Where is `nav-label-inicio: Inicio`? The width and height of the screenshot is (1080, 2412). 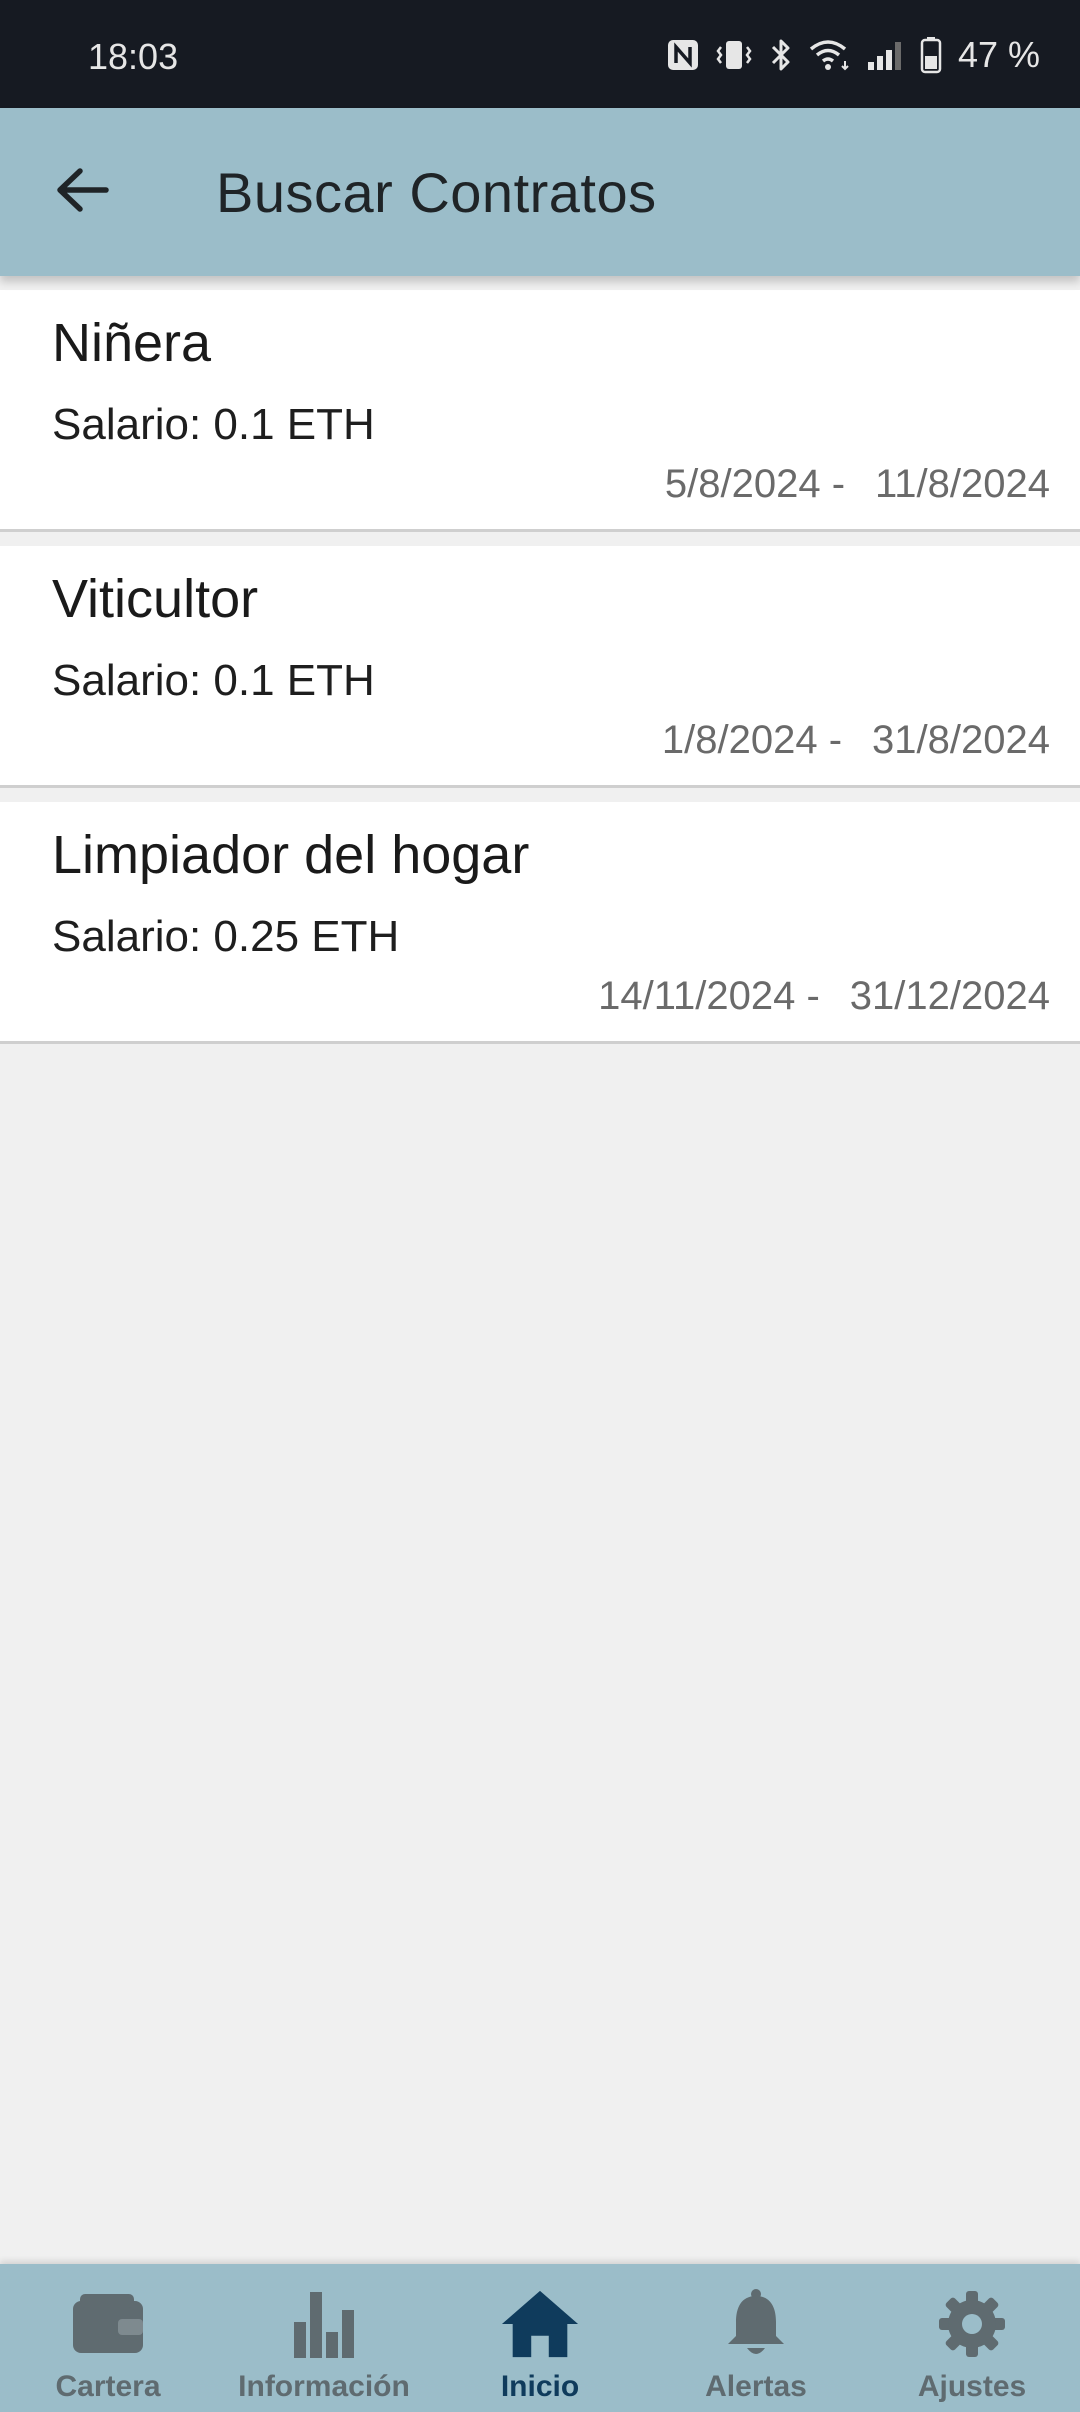
nav-label-inicio: Inicio is located at coordinates (540, 2386).